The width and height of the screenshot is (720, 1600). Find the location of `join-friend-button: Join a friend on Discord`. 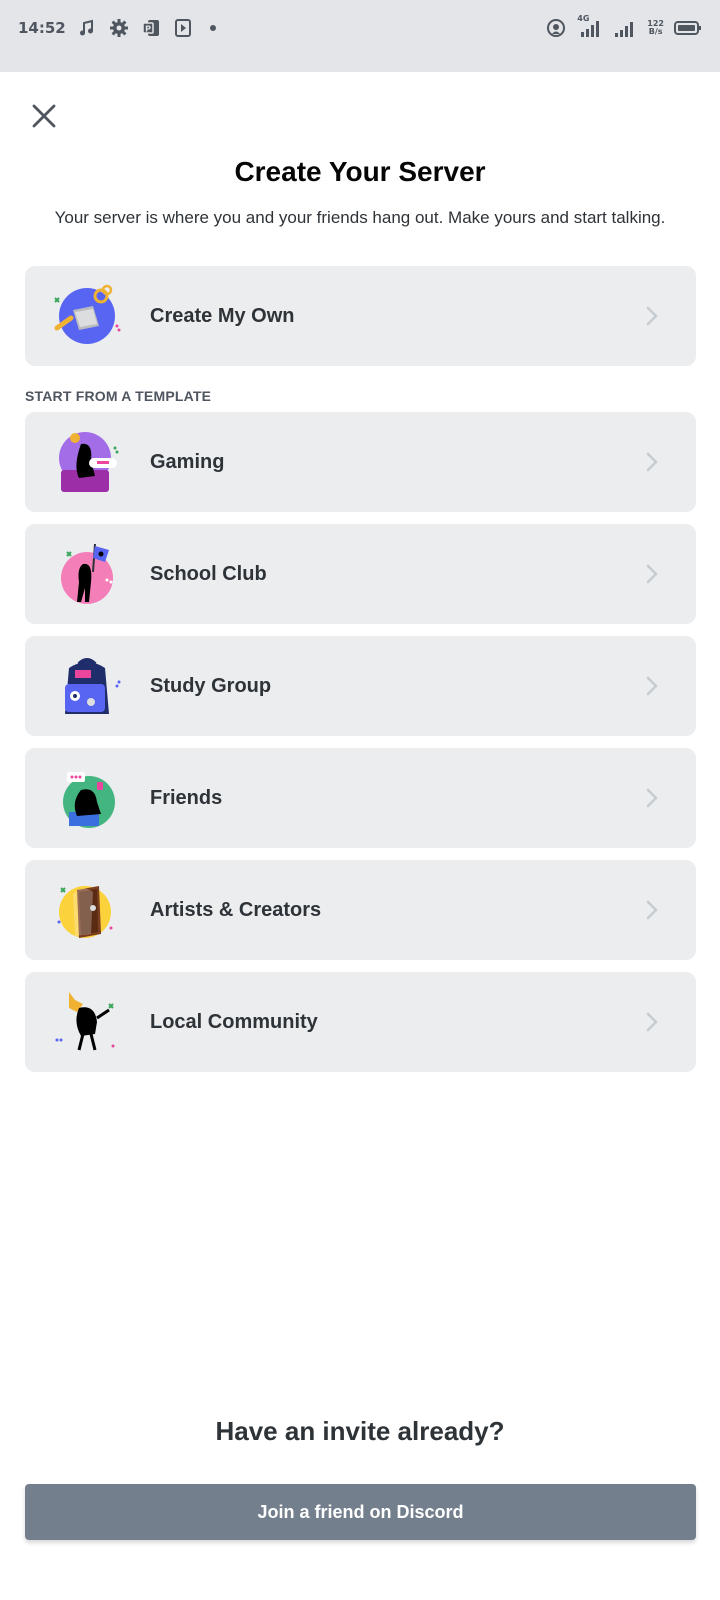

join-friend-button: Join a friend on Discord is located at coordinates (360, 1512).